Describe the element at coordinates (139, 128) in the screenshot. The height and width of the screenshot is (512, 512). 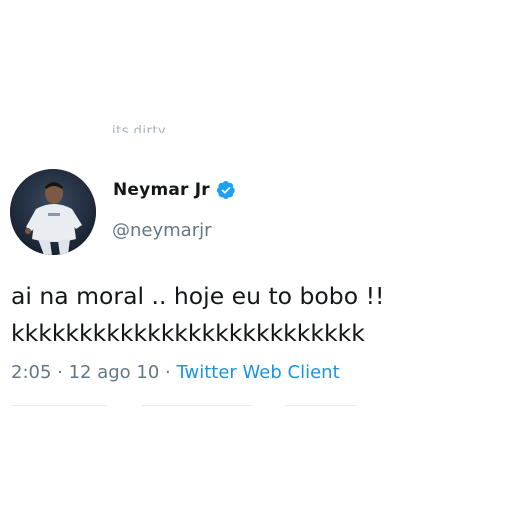
I see `cut-off-previous-text: its dirty` at that location.